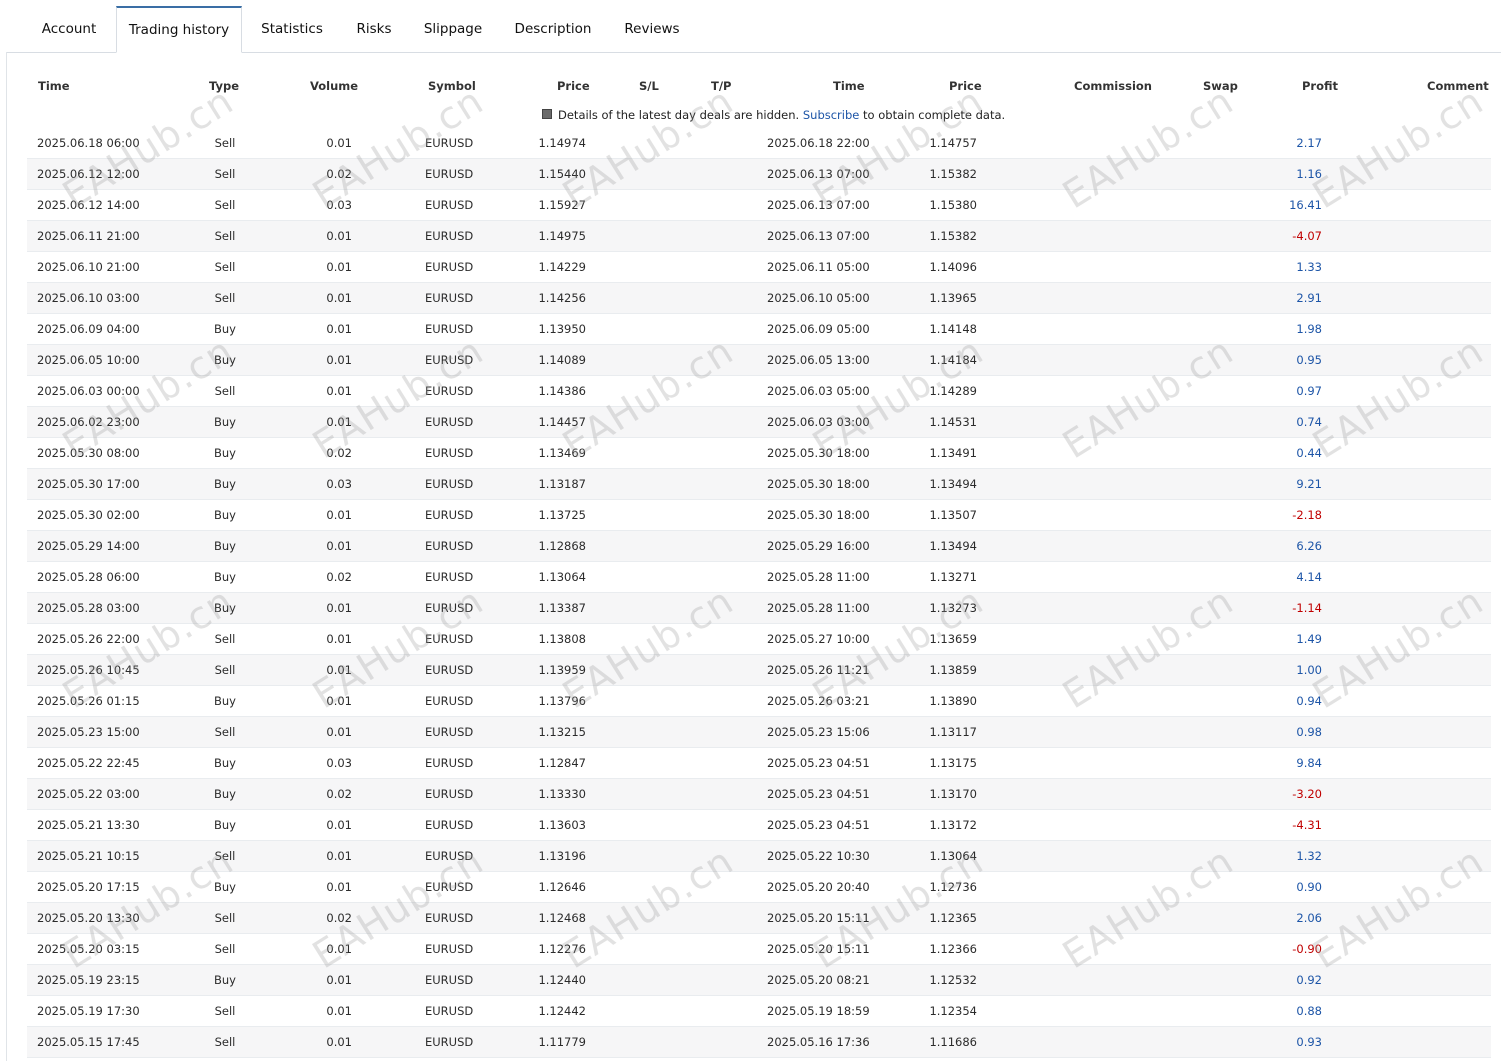 Image resolution: width=1501 pixels, height=1061 pixels. What do you see at coordinates (1309, 422) in the screenshot?
I see `cell-profit: 0.74` at bounding box center [1309, 422].